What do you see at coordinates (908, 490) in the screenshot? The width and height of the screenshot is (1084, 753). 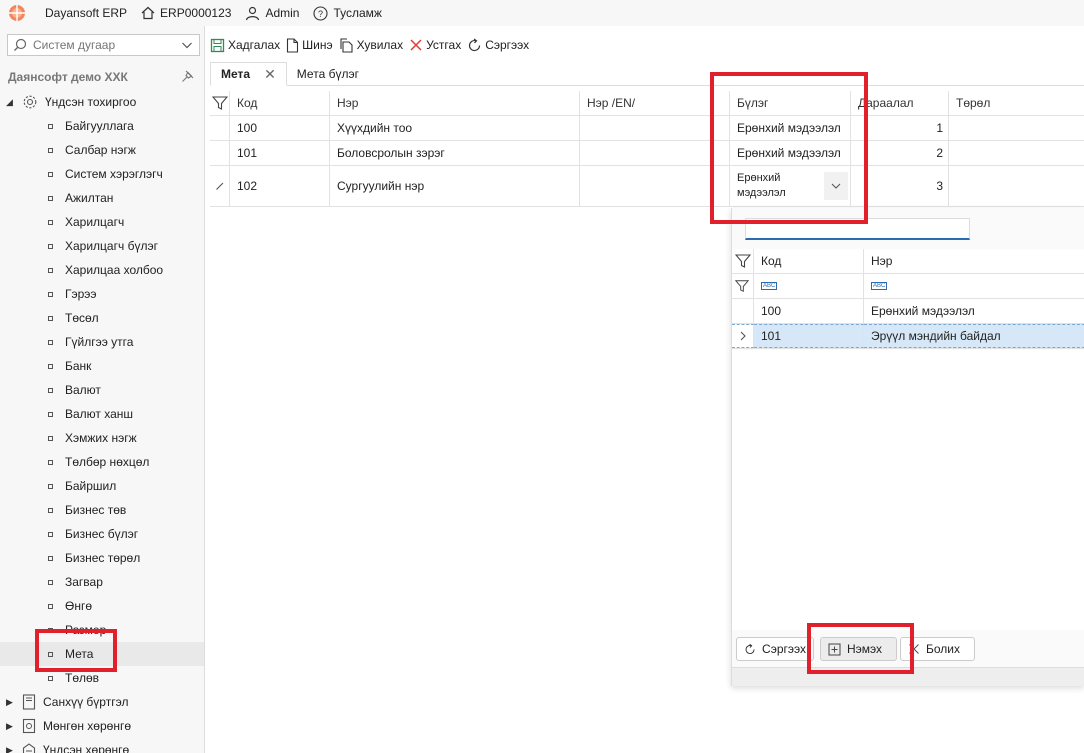 I see `popup-grid-empty-area` at bounding box center [908, 490].